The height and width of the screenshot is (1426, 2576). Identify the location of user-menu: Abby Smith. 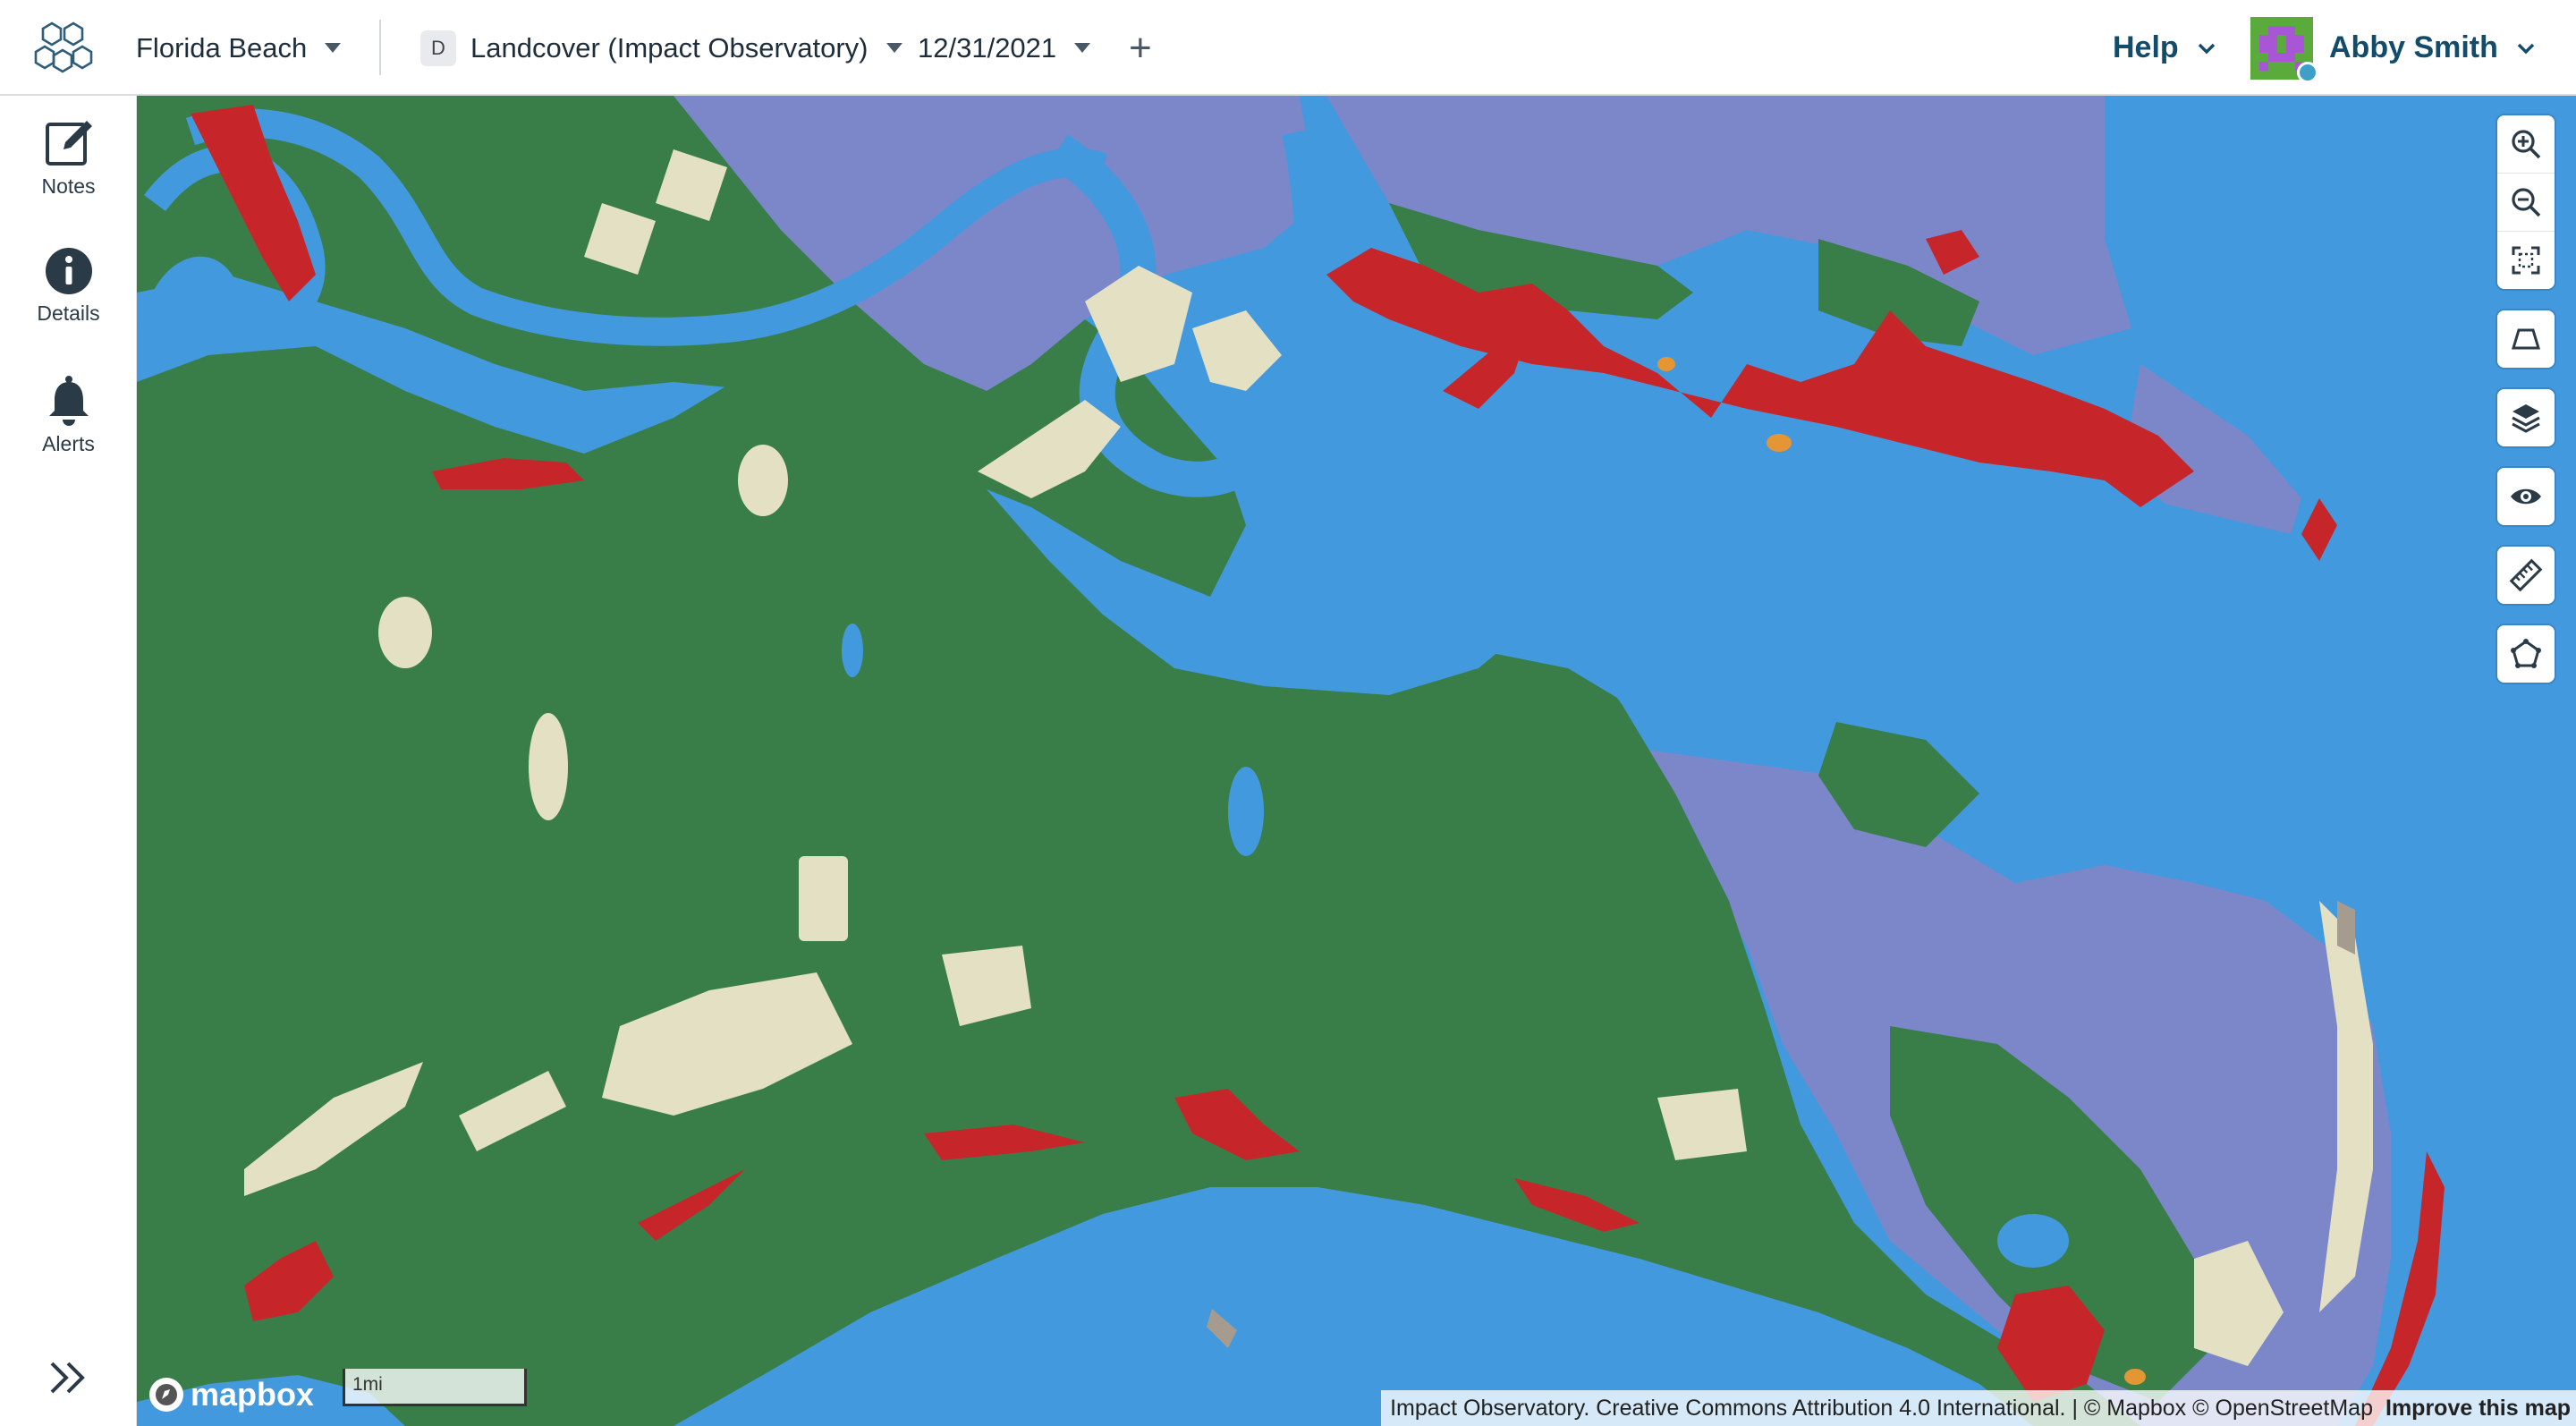
(2394, 48).